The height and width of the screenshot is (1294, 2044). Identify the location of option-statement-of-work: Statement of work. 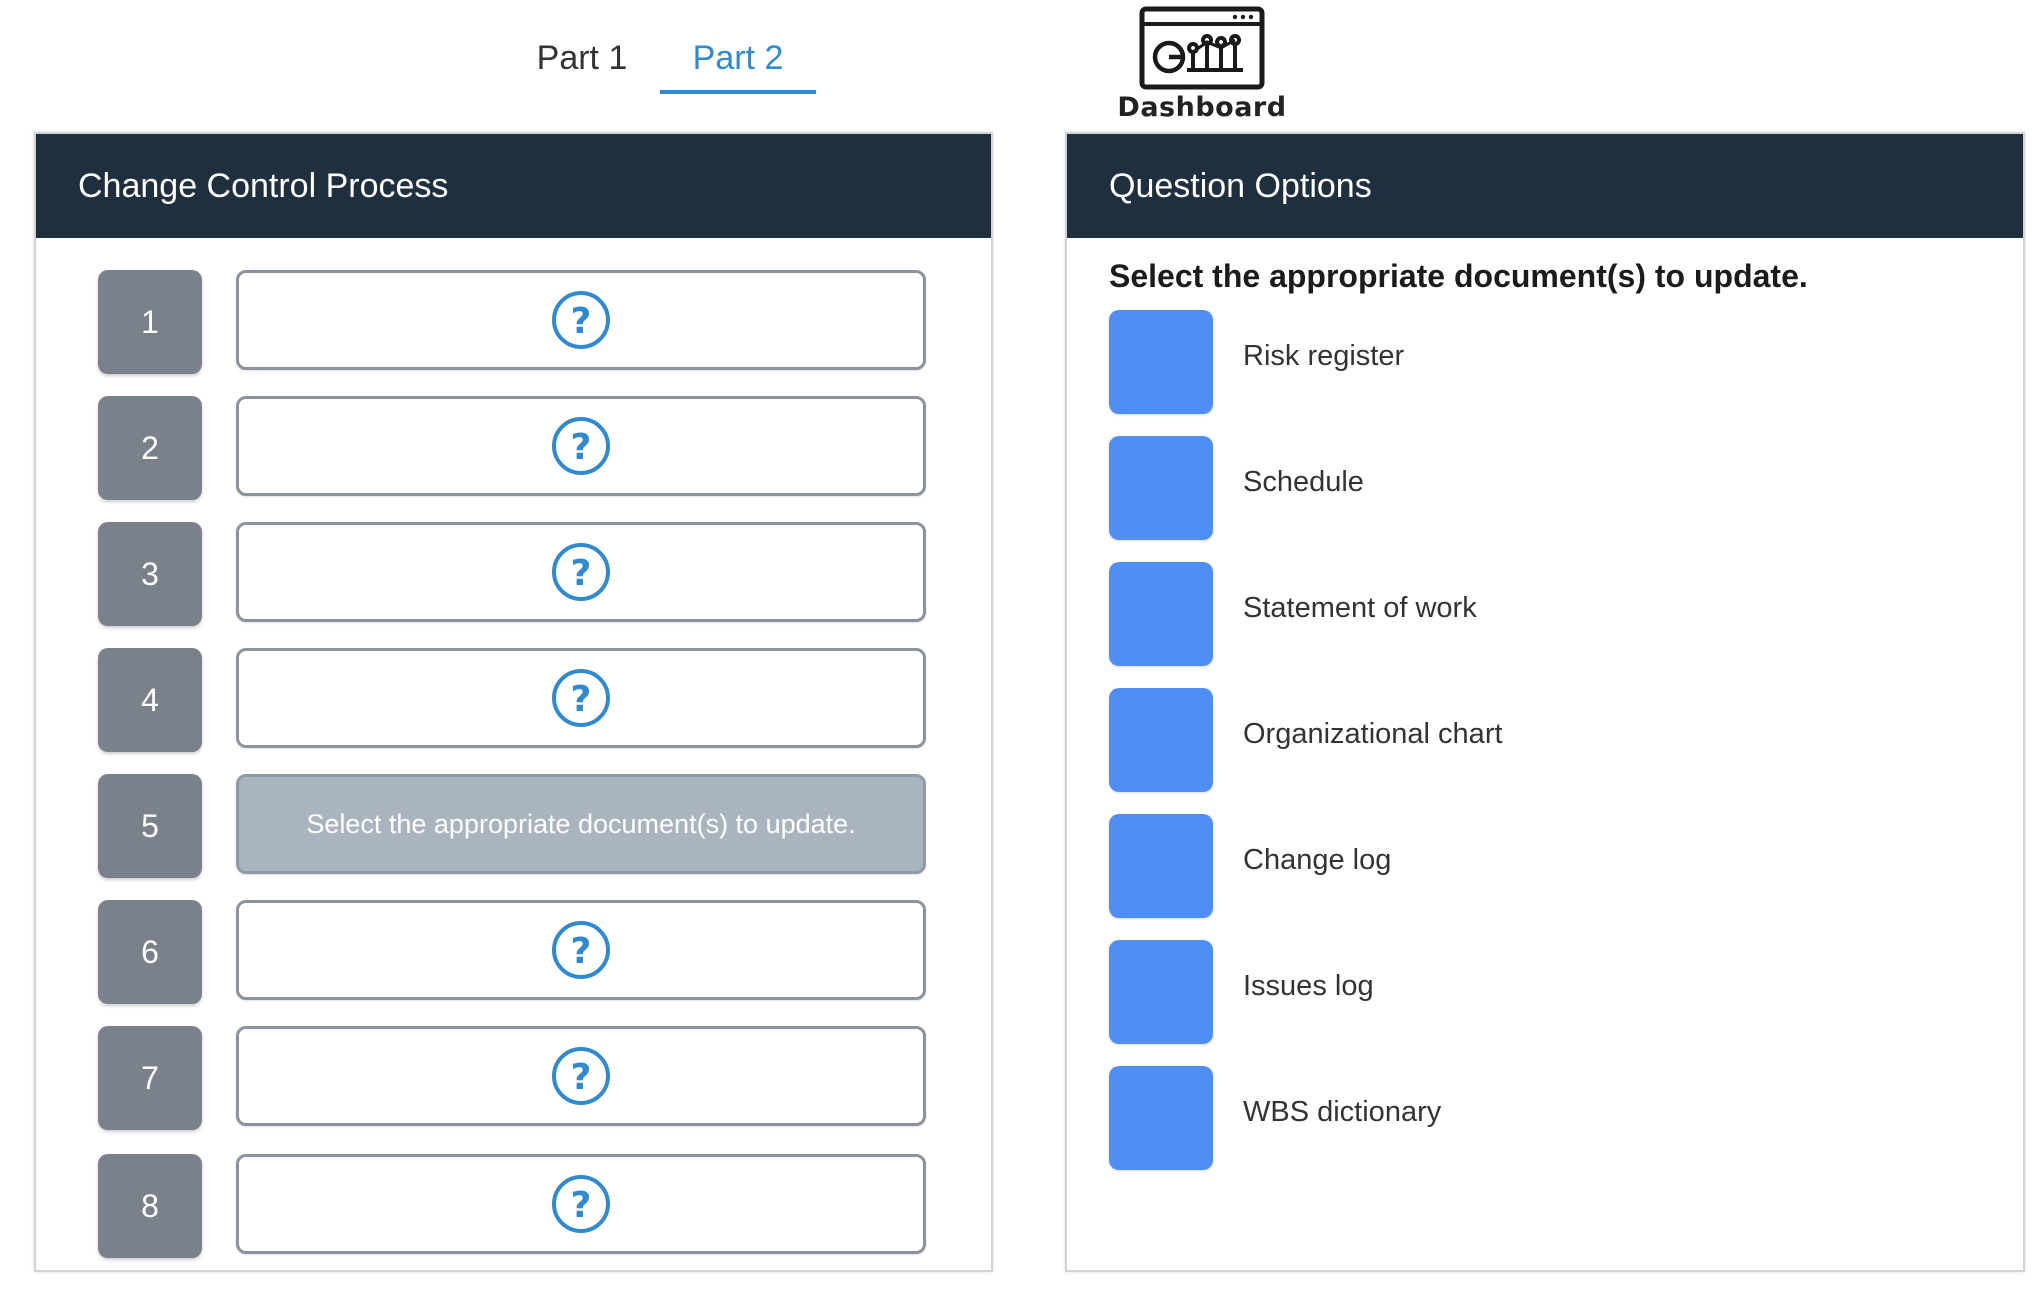
(1509, 614).